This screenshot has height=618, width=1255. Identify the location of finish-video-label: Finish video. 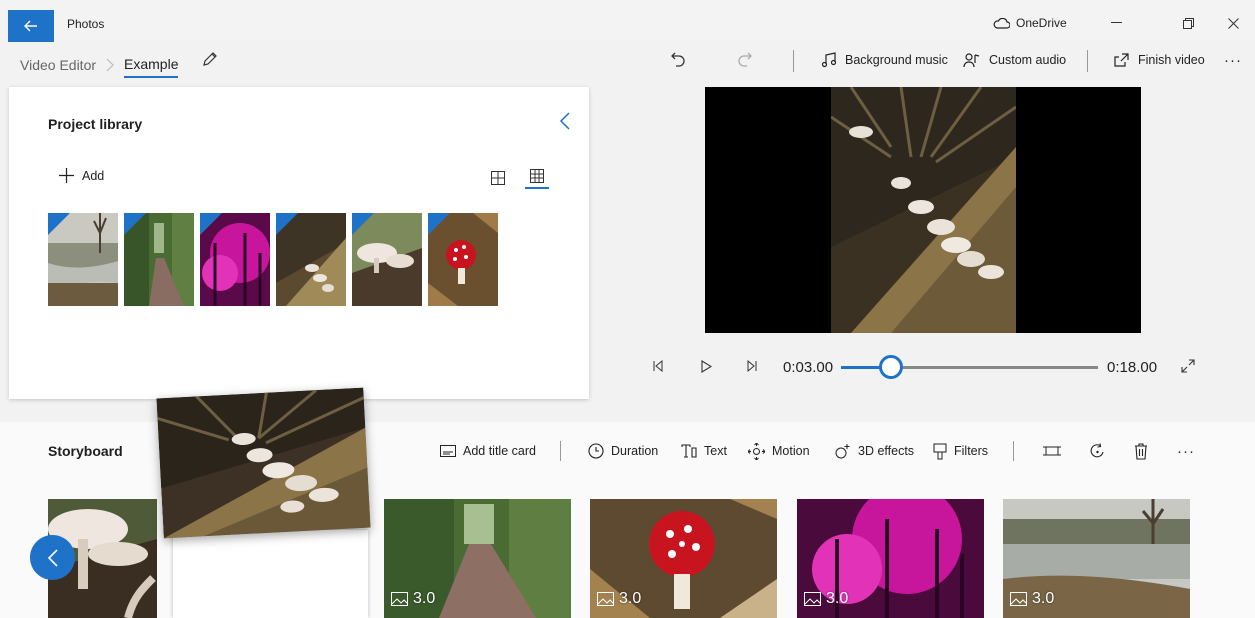
(1171, 60).